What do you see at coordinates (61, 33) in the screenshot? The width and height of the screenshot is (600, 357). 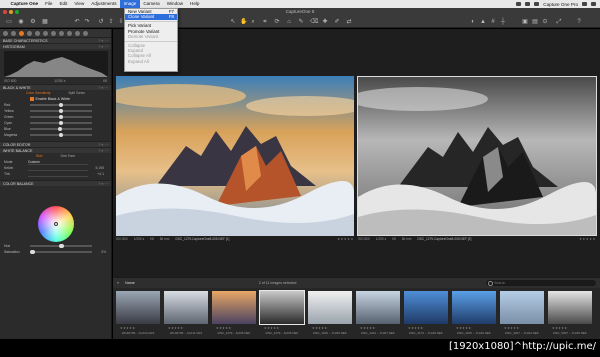 I see `local-adjustments-tab-icon` at bounding box center [61, 33].